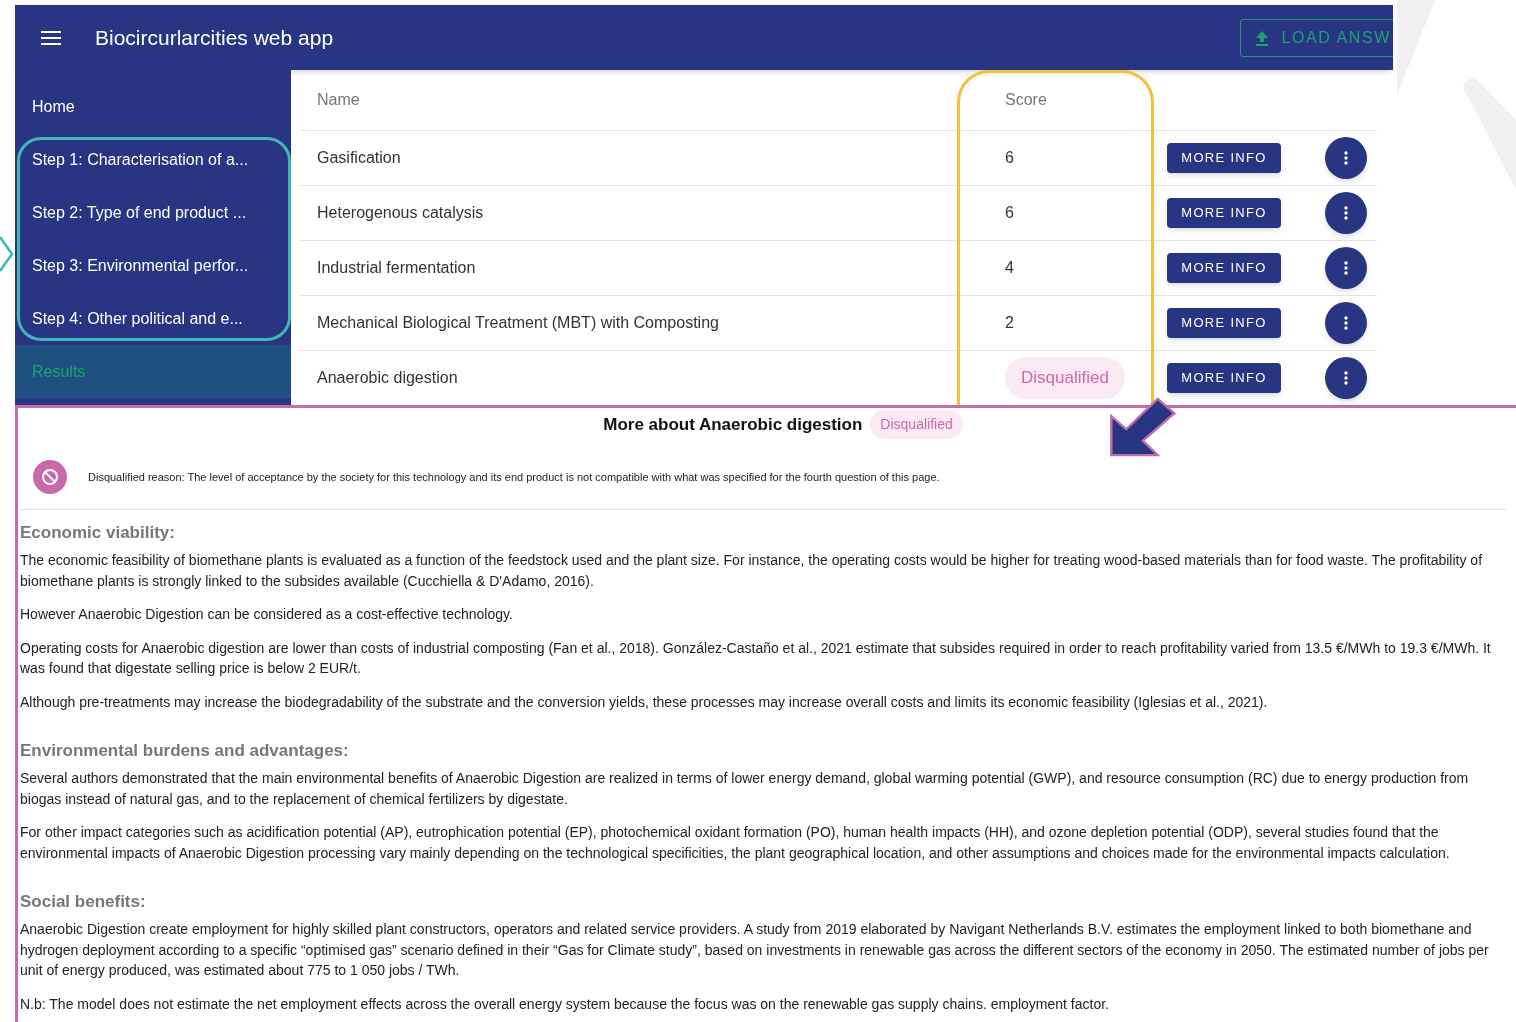  Describe the element at coordinates (338, 100) in the screenshot. I see `column-header: Name` at that location.